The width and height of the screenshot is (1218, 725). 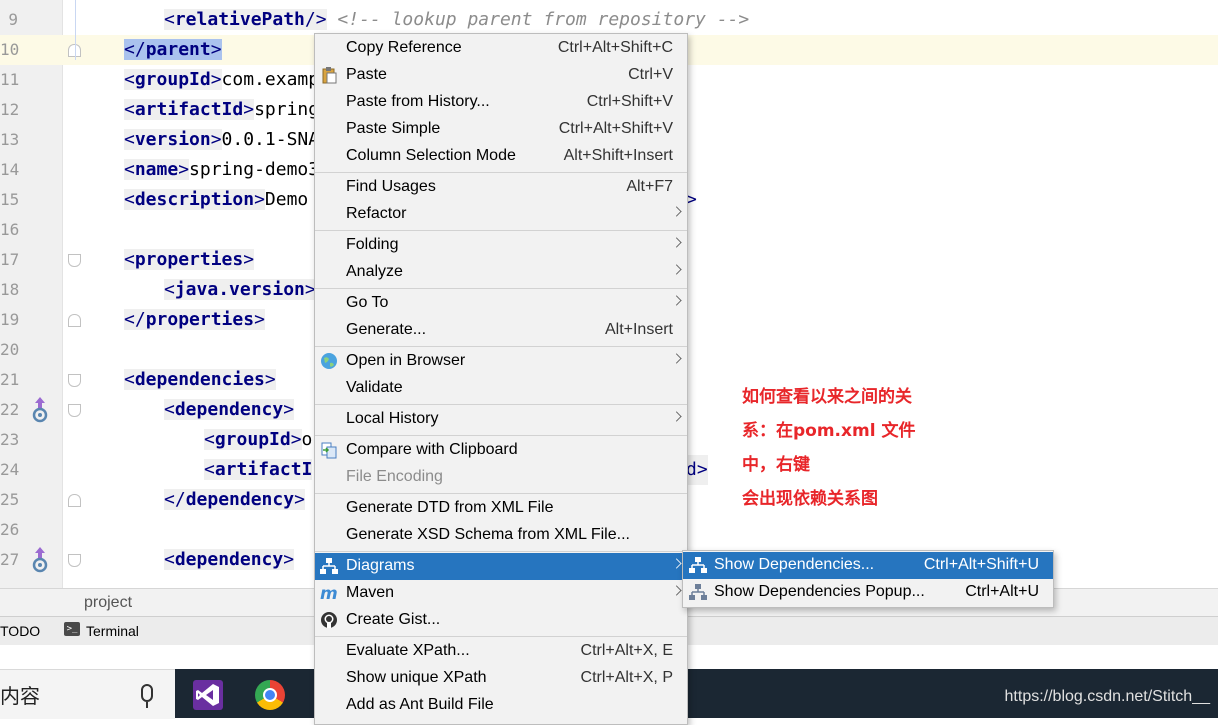 What do you see at coordinates (450, 507) in the screenshot?
I see `menu-item-label: Generate DTD from XML File` at bounding box center [450, 507].